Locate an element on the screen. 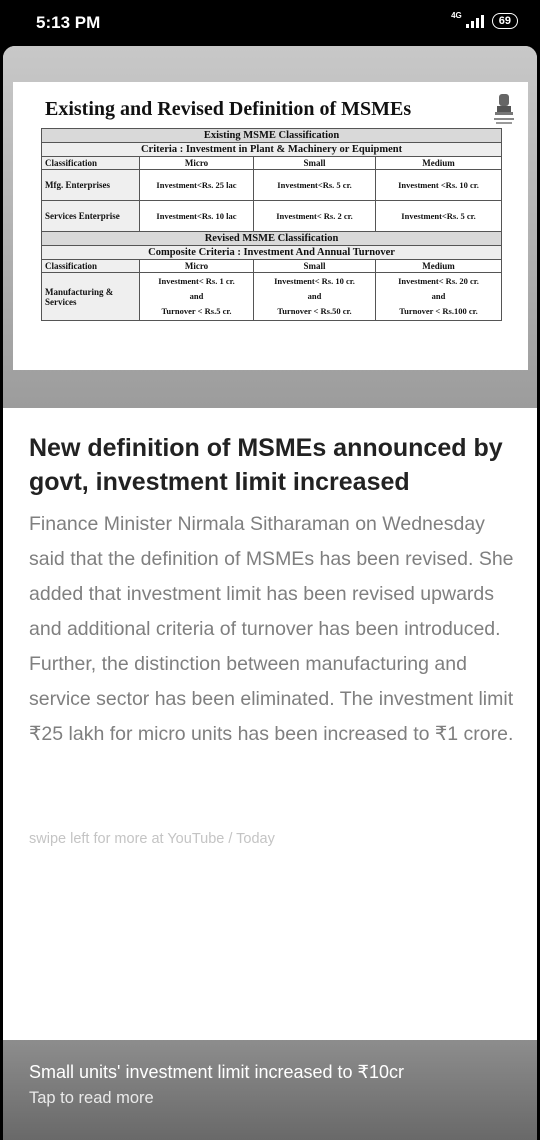  image-title: Existing and Revised Definition of MSMEs is located at coordinates (228, 109).